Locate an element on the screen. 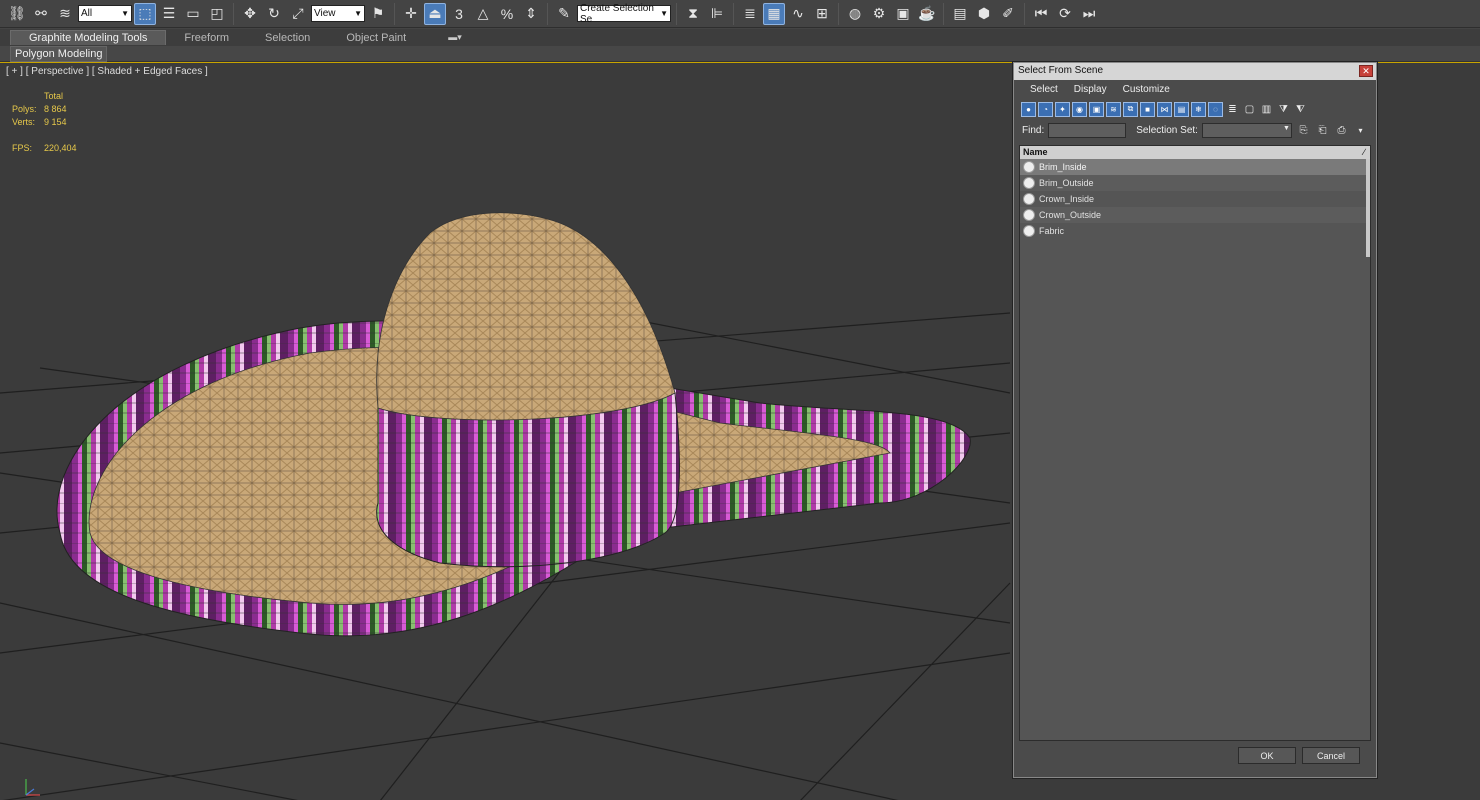 This screenshot has height=800, width=1480. bind-space-warp-icon: ≋ is located at coordinates (65, 14).